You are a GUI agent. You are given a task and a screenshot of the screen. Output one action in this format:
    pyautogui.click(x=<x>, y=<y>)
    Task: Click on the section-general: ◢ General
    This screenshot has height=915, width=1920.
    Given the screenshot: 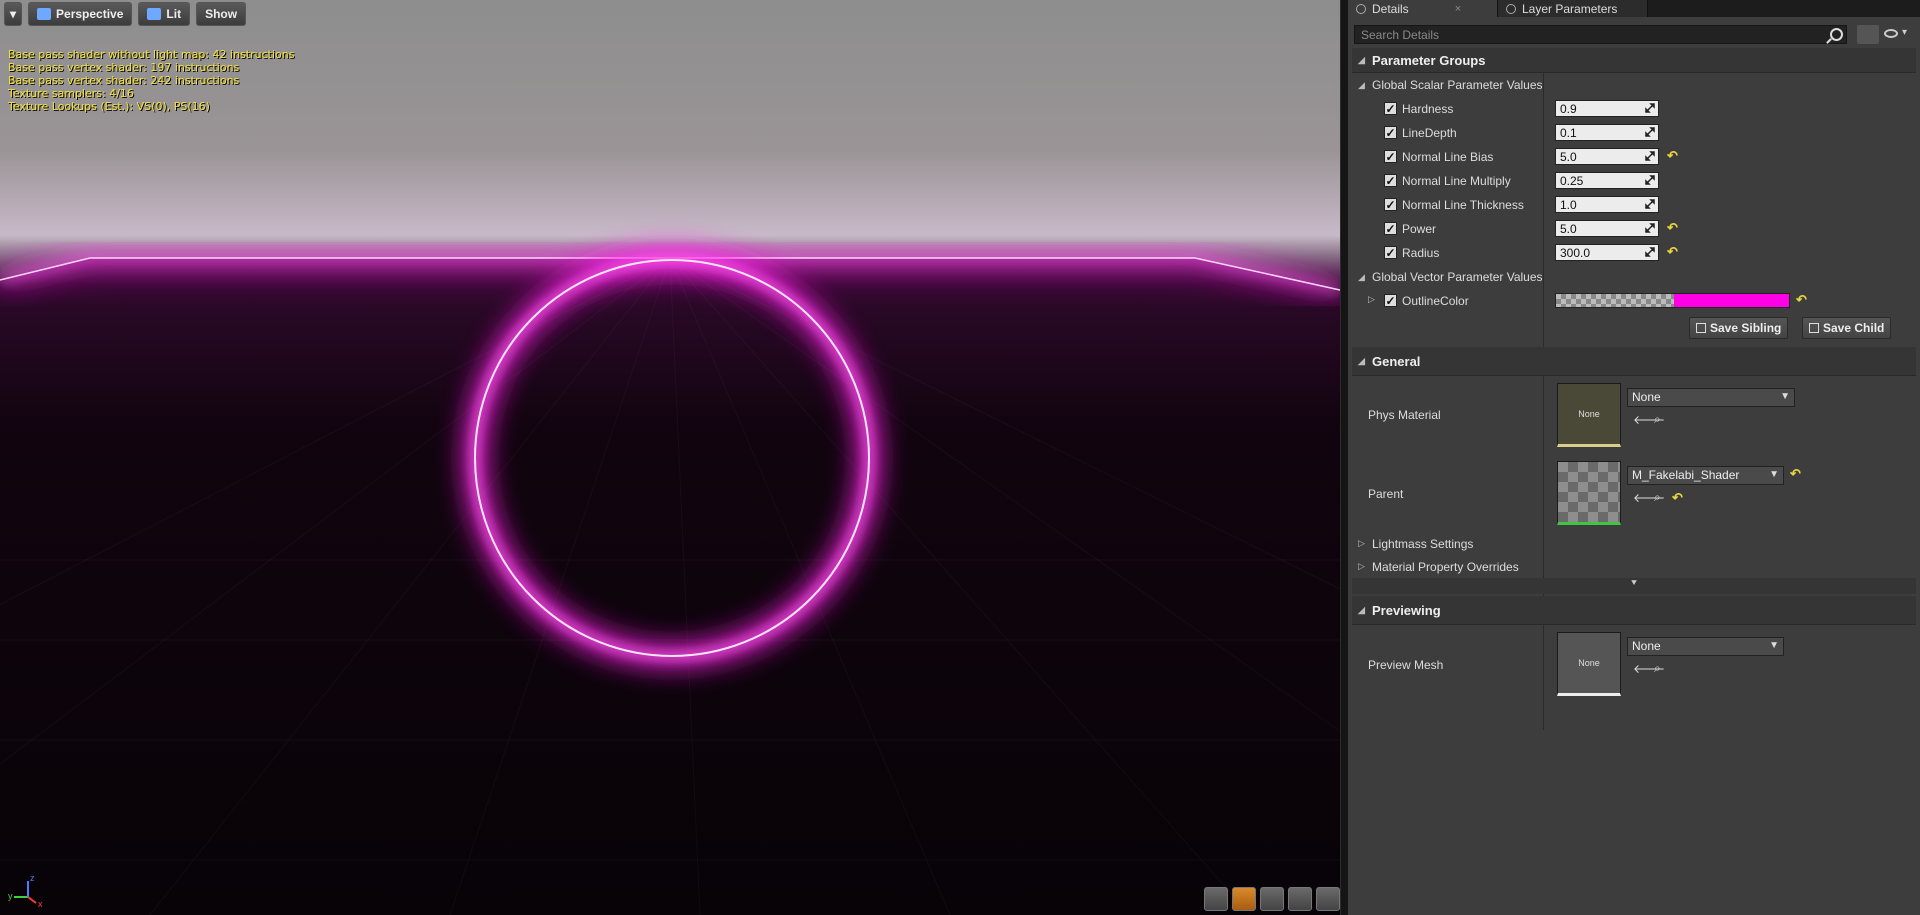 What is the action you would take?
    pyautogui.click(x=1634, y=361)
    